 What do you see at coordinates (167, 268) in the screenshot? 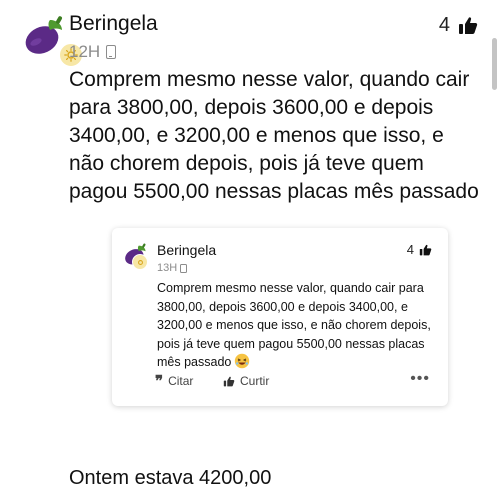
I see `quoted-time: 13H` at bounding box center [167, 268].